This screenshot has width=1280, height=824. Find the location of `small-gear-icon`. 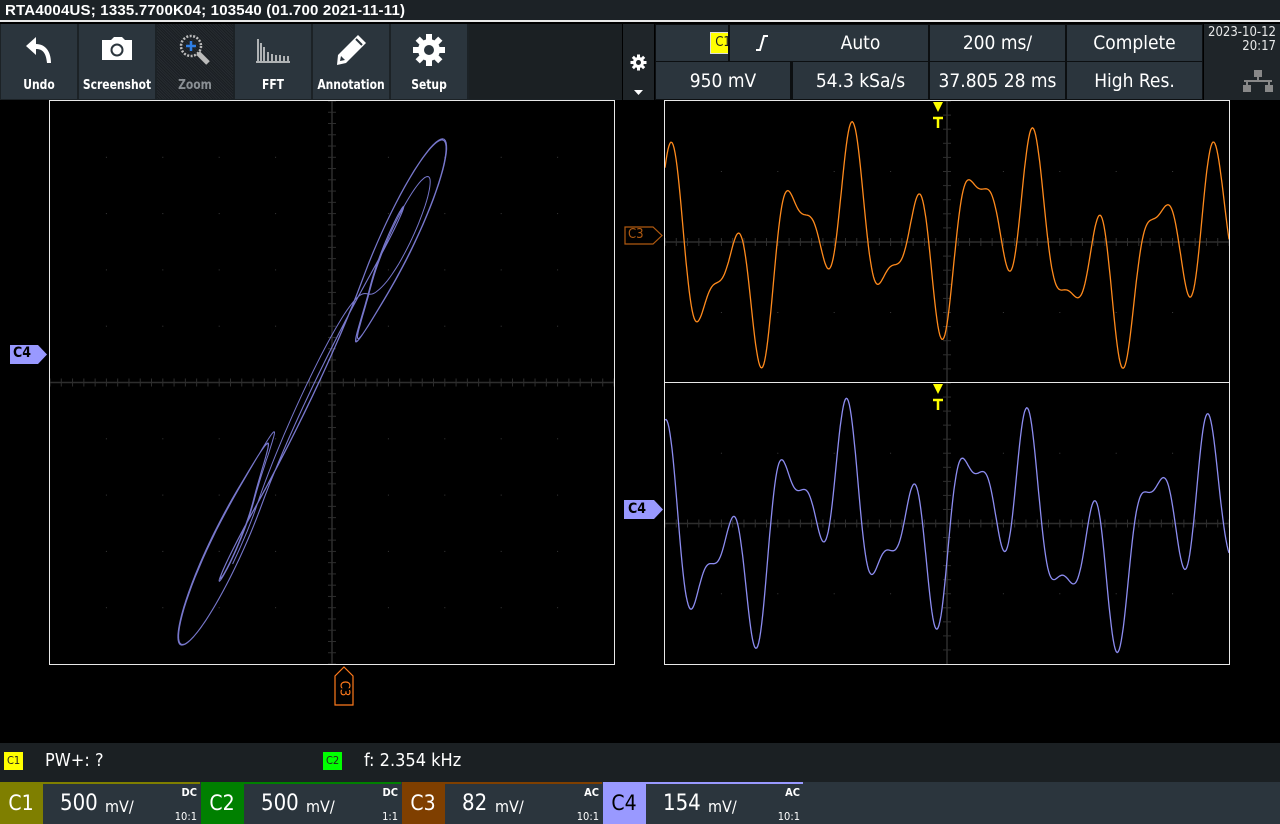

small-gear-icon is located at coordinates (638, 62).